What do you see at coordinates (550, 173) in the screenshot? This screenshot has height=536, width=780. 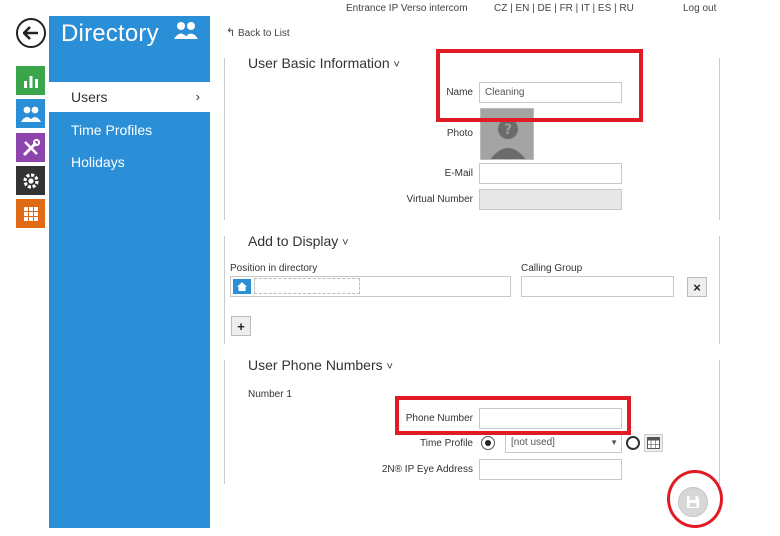 I see `email-field` at bounding box center [550, 173].